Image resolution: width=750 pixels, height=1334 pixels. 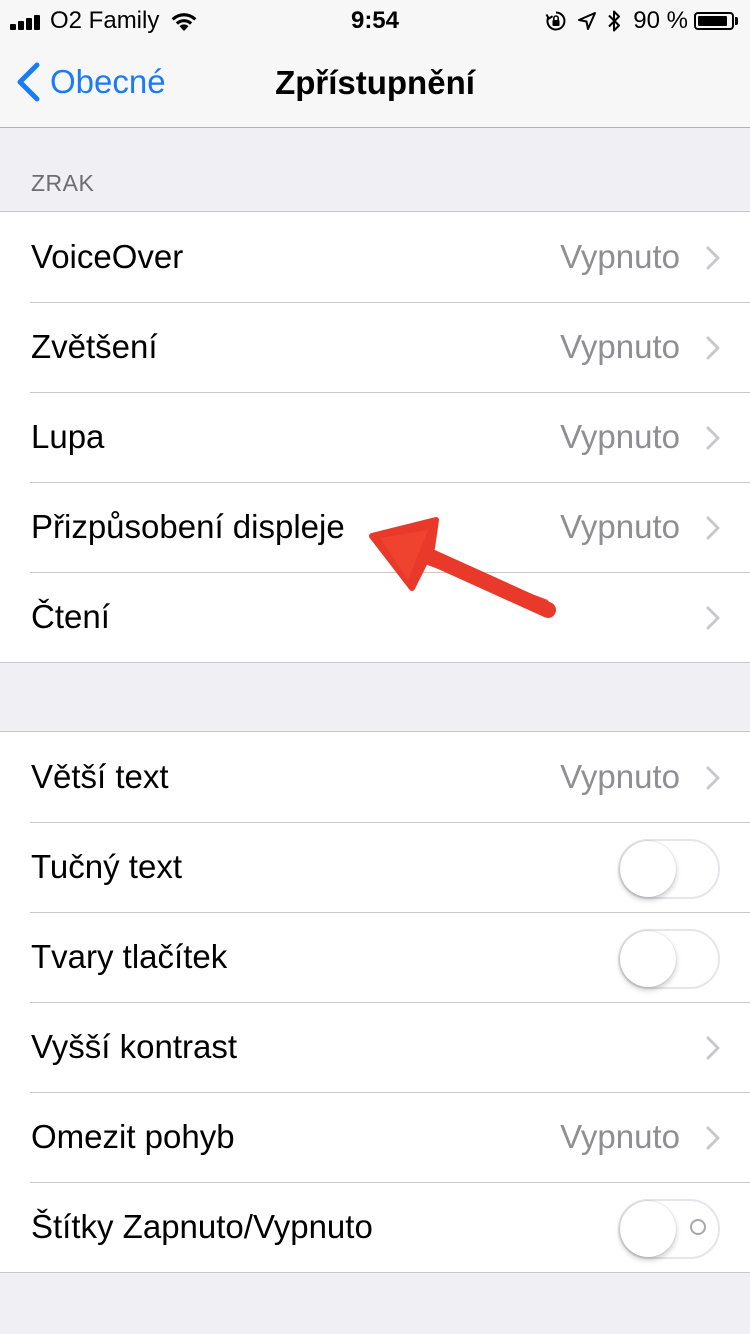 I want to click on row-magnifier: Lupa Vypnuto, so click(x=375, y=437).